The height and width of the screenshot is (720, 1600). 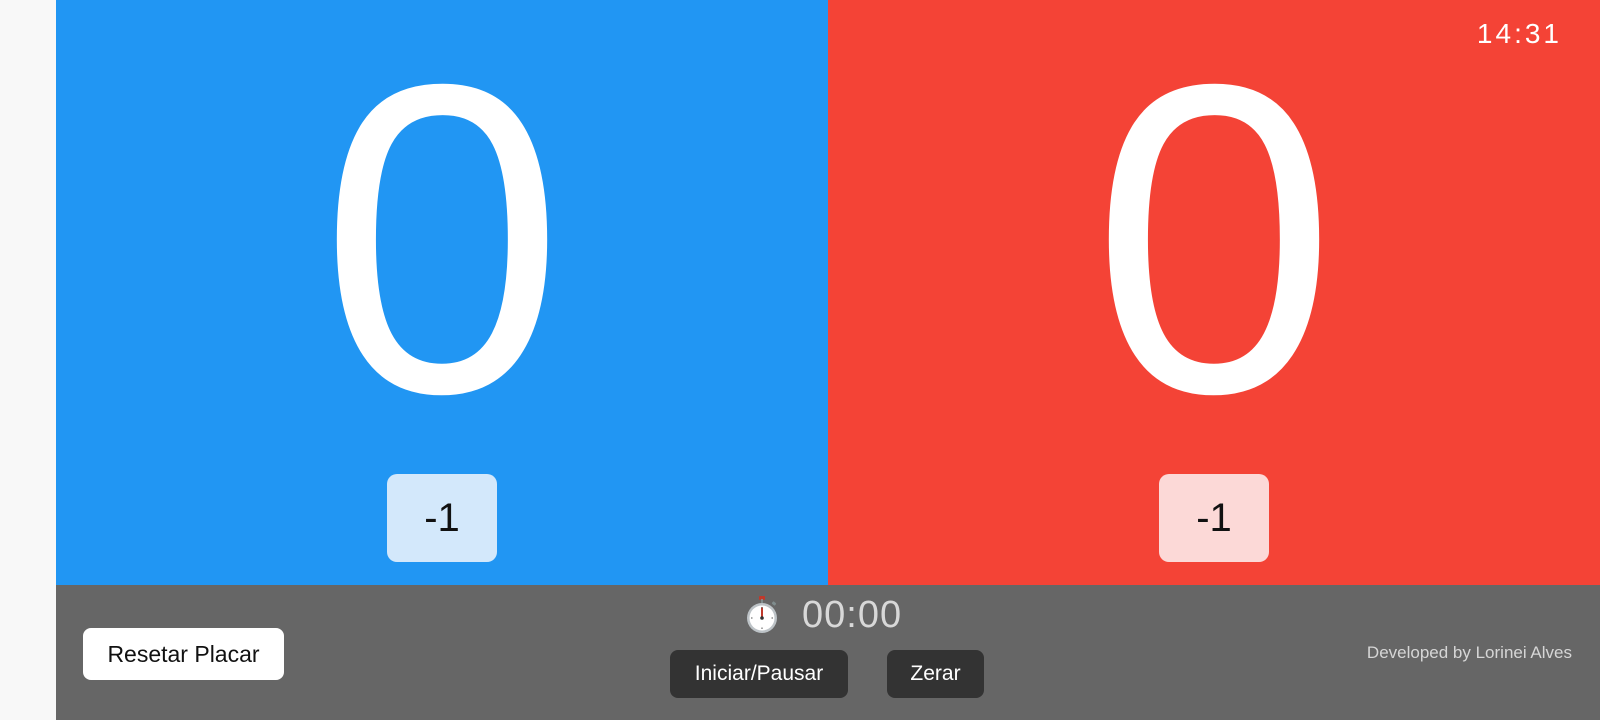 What do you see at coordinates (935, 674) in the screenshot?
I see `zero-timer-button: Zerar` at bounding box center [935, 674].